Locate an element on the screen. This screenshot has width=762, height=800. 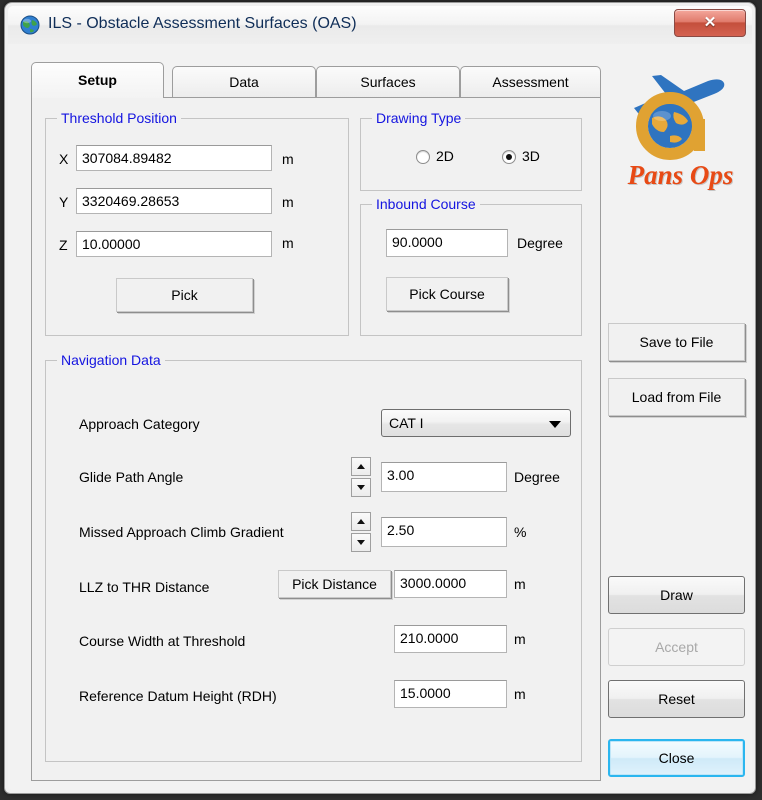
radio-2d-label: 2D is located at coordinates (445, 156).